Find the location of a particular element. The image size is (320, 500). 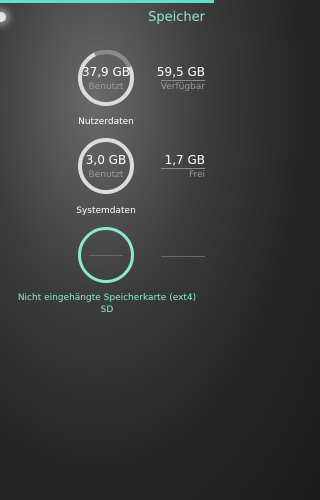

system-data-used-label: Benutzt is located at coordinates (106, 175).